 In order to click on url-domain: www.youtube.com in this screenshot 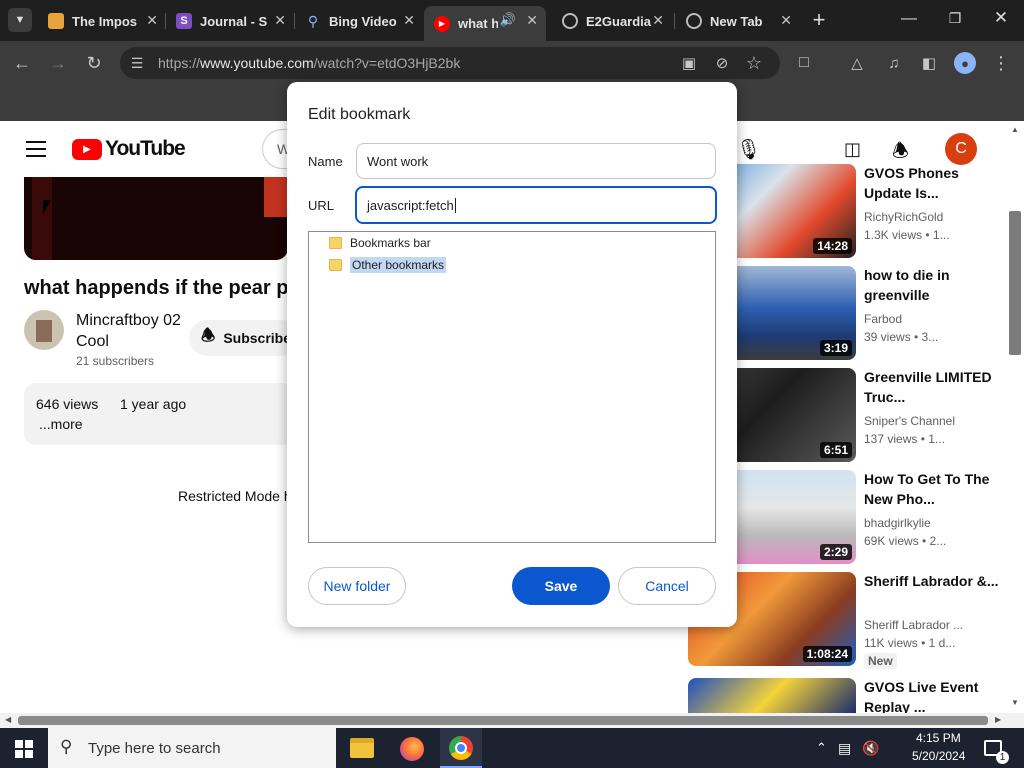, I will do `click(257, 63)`.